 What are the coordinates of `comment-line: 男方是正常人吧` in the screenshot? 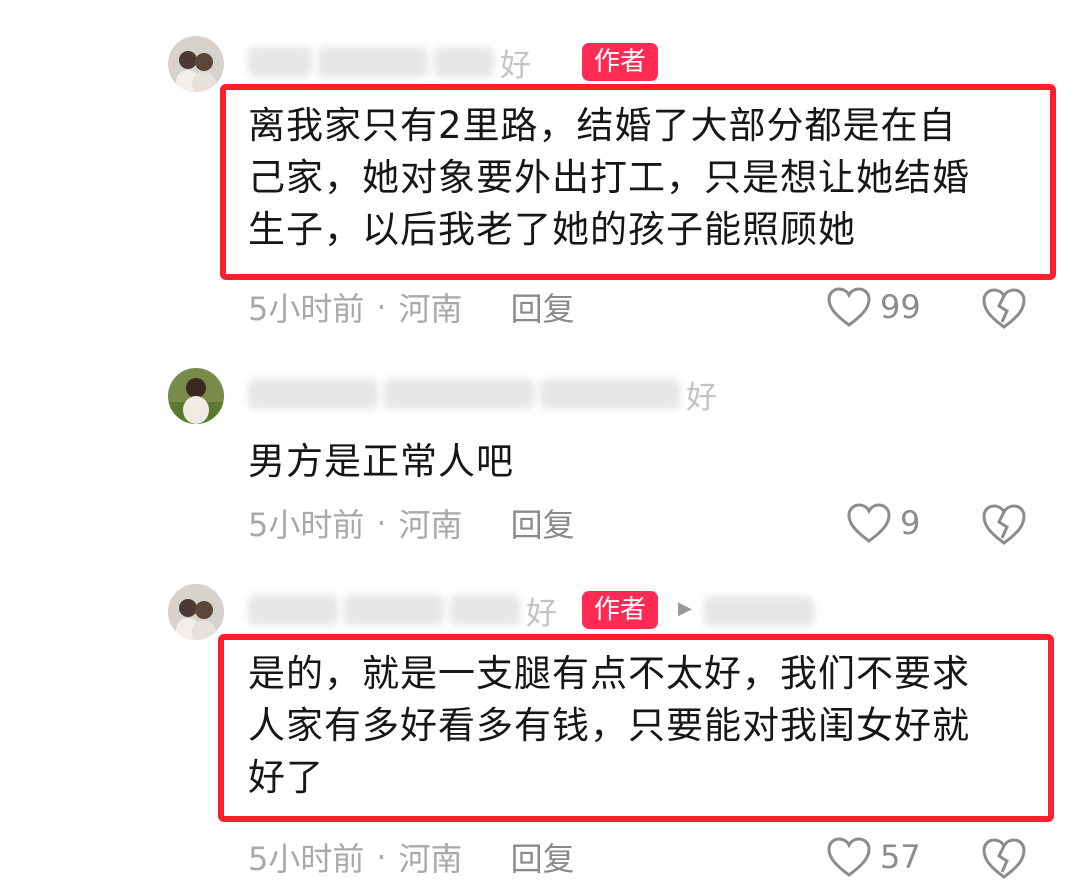 It's located at (381, 461).